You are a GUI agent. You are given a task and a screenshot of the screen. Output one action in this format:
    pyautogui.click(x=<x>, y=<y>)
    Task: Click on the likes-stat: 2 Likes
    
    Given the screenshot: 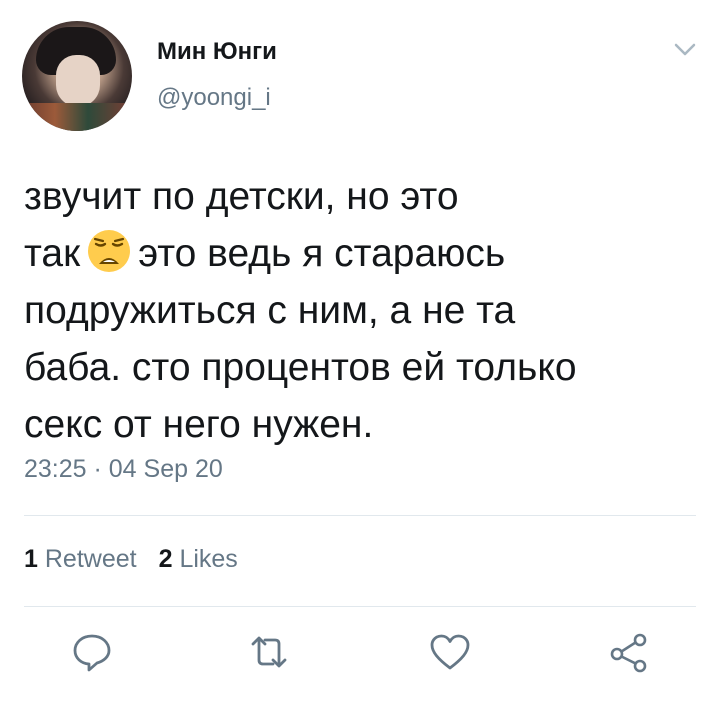 What is the action you would take?
    pyautogui.click(x=198, y=559)
    